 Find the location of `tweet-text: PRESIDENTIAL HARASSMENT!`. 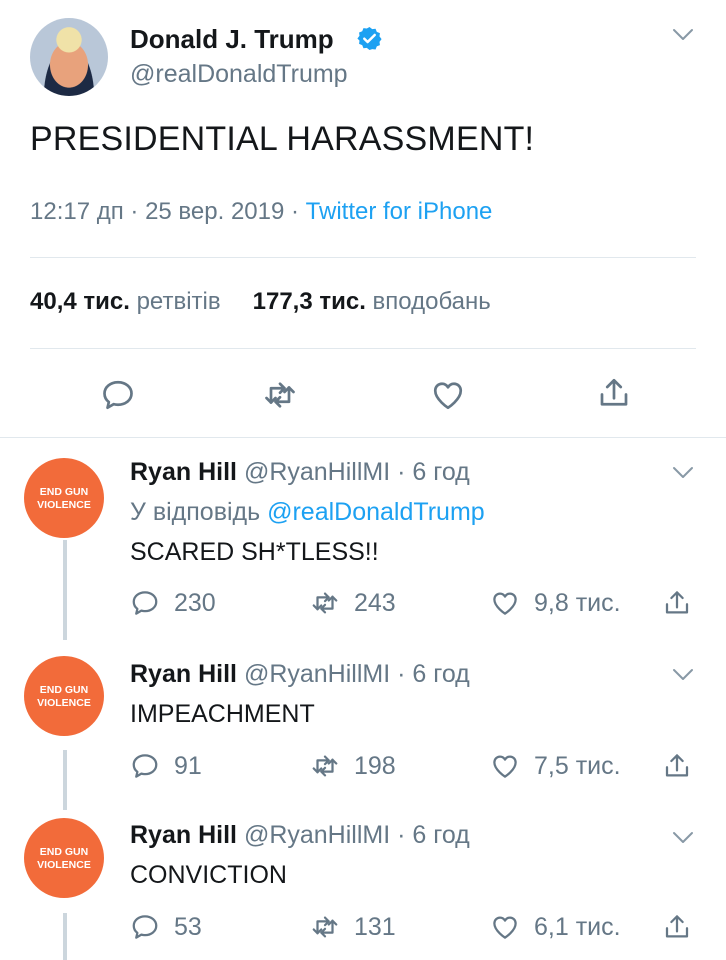

tweet-text: PRESIDENTIAL HARASSMENT! is located at coordinates (282, 139).